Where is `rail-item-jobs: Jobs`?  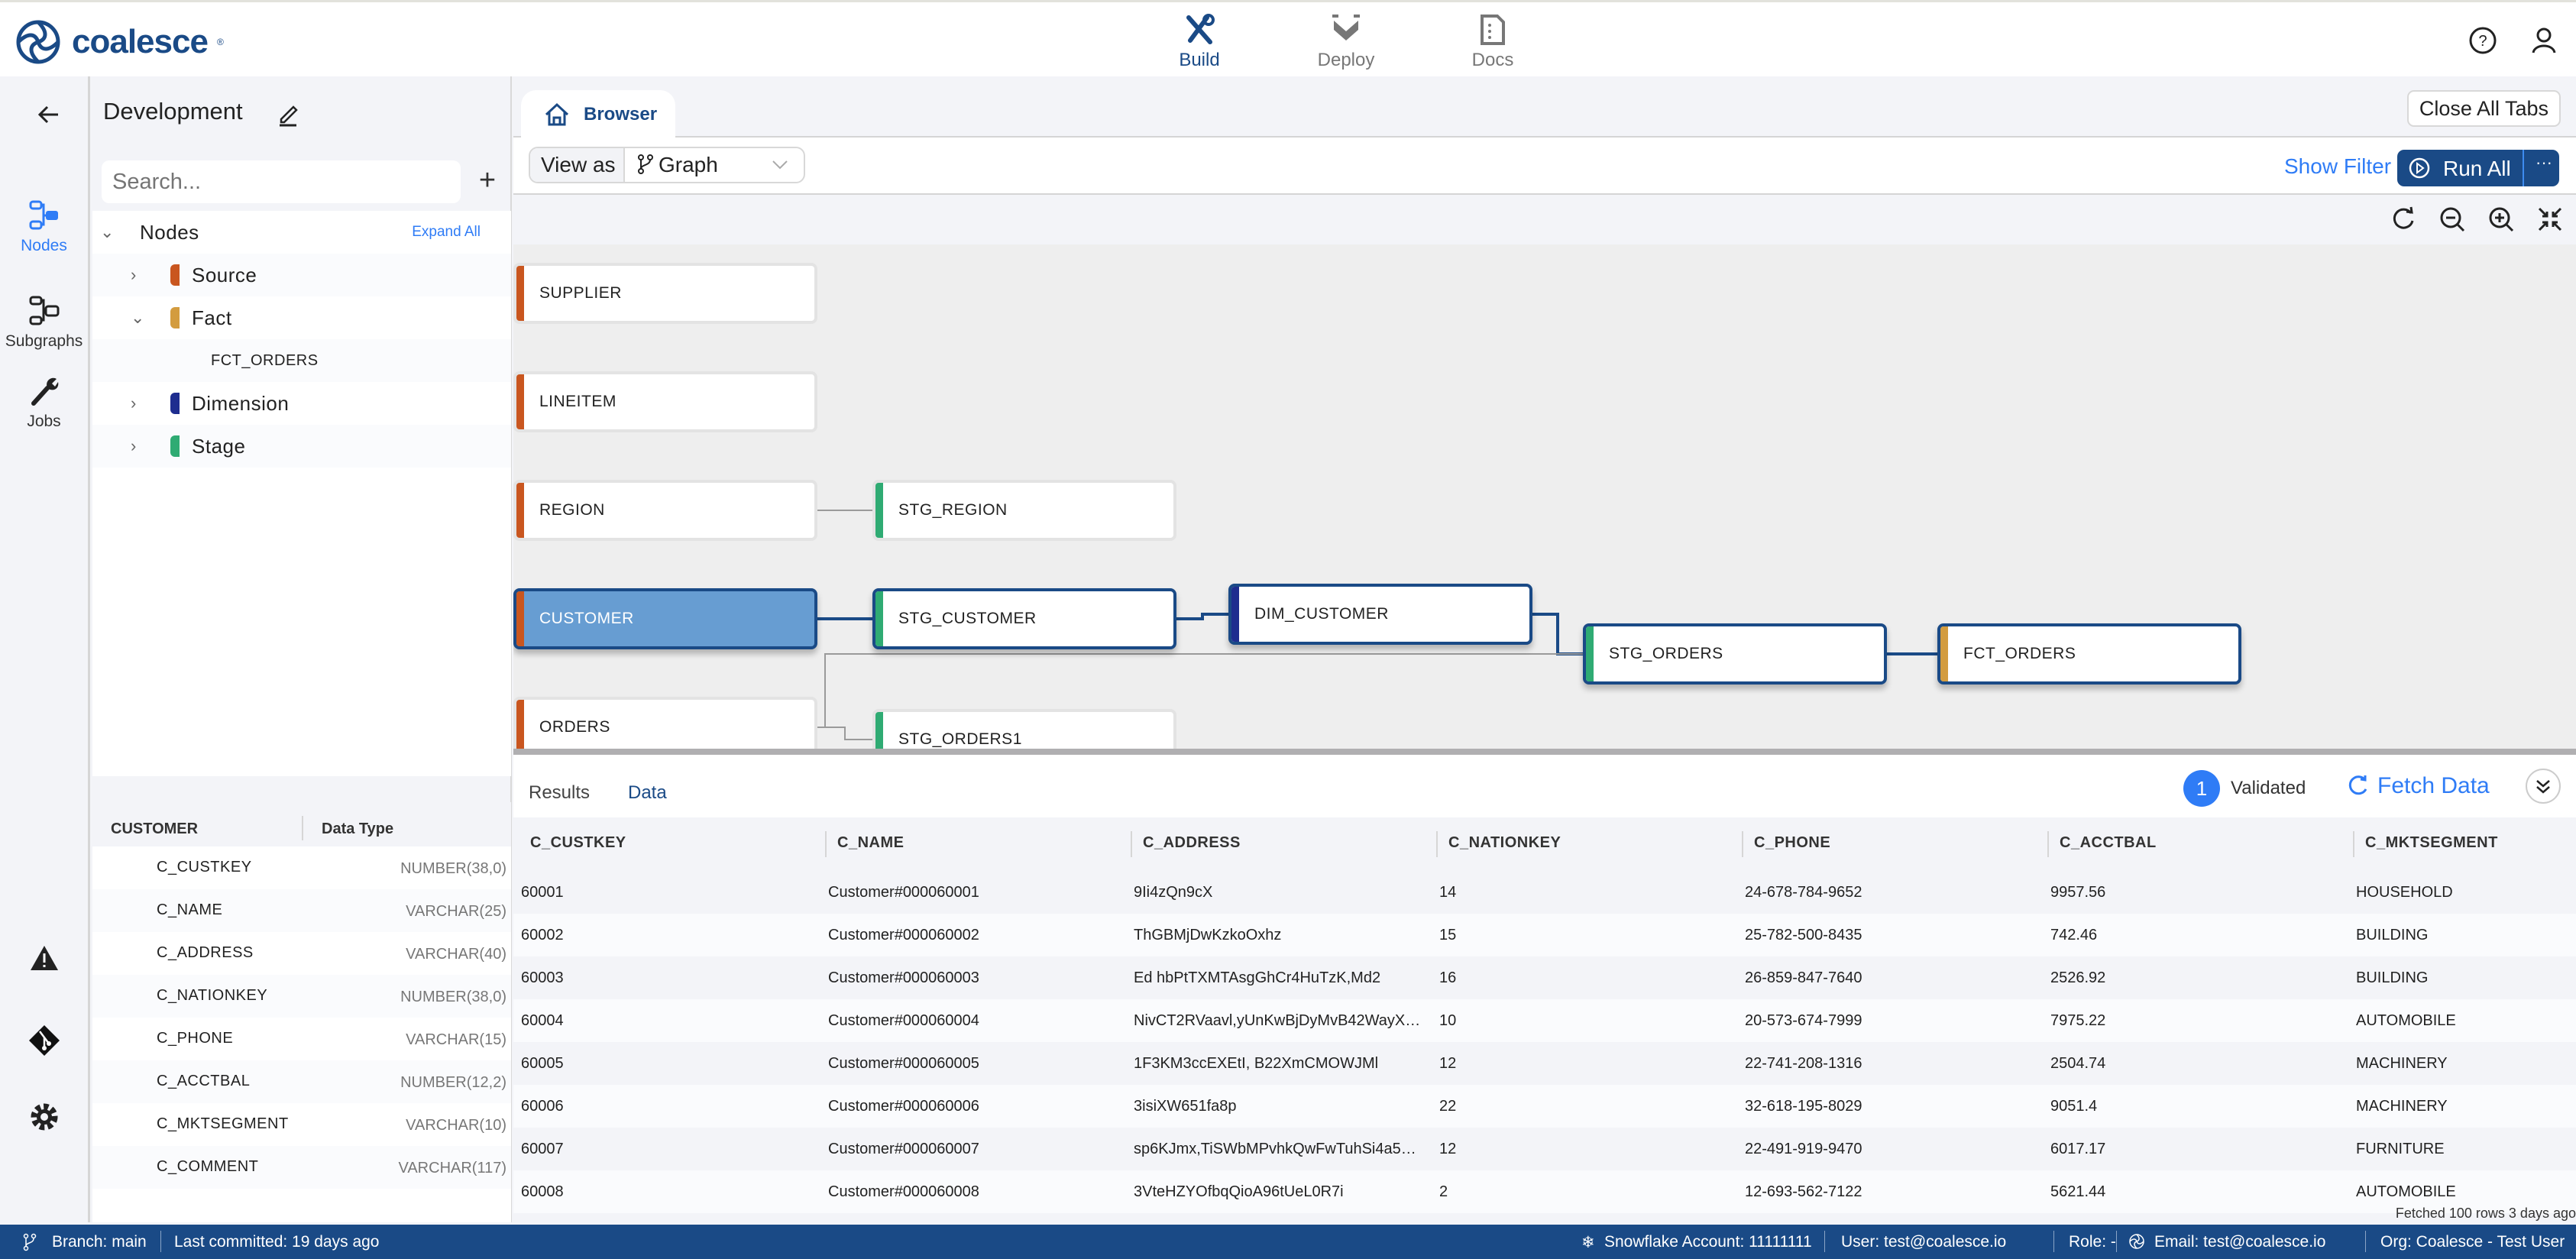
rail-item-jobs: Jobs is located at coordinates (44, 403).